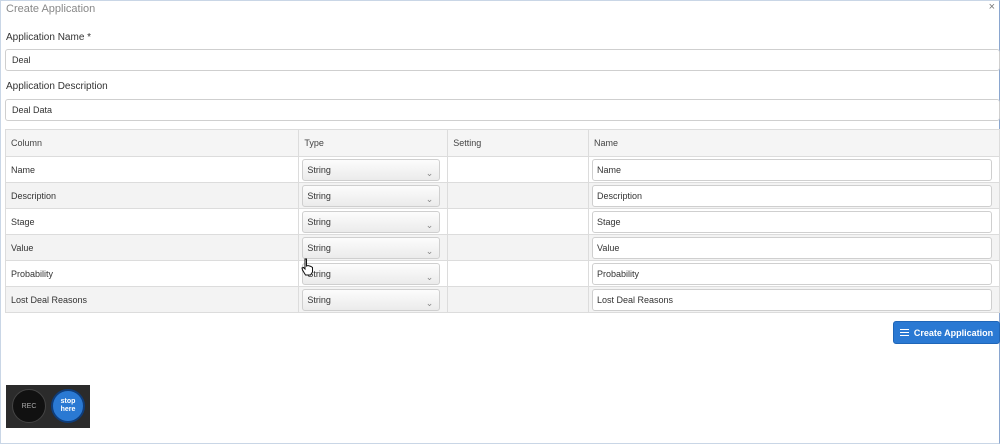  What do you see at coordinates (152, 195) in the screenshot?
I see `column-cell: Description` at bounding box center [152, 195].